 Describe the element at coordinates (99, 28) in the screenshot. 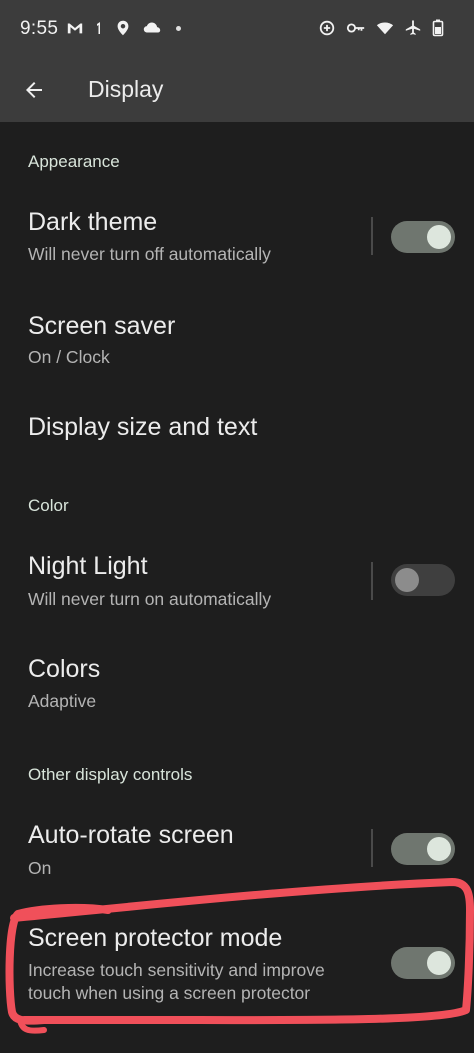

I see `sim-one-icon` at that location.